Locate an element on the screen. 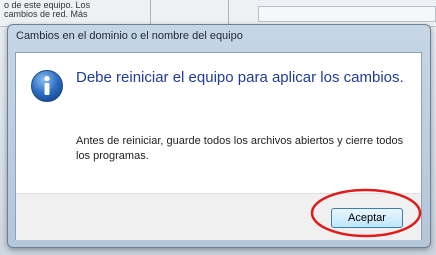 This screenshot has width=436, height=255. accept-button: Aceptar is located at coordinates (367, 218).